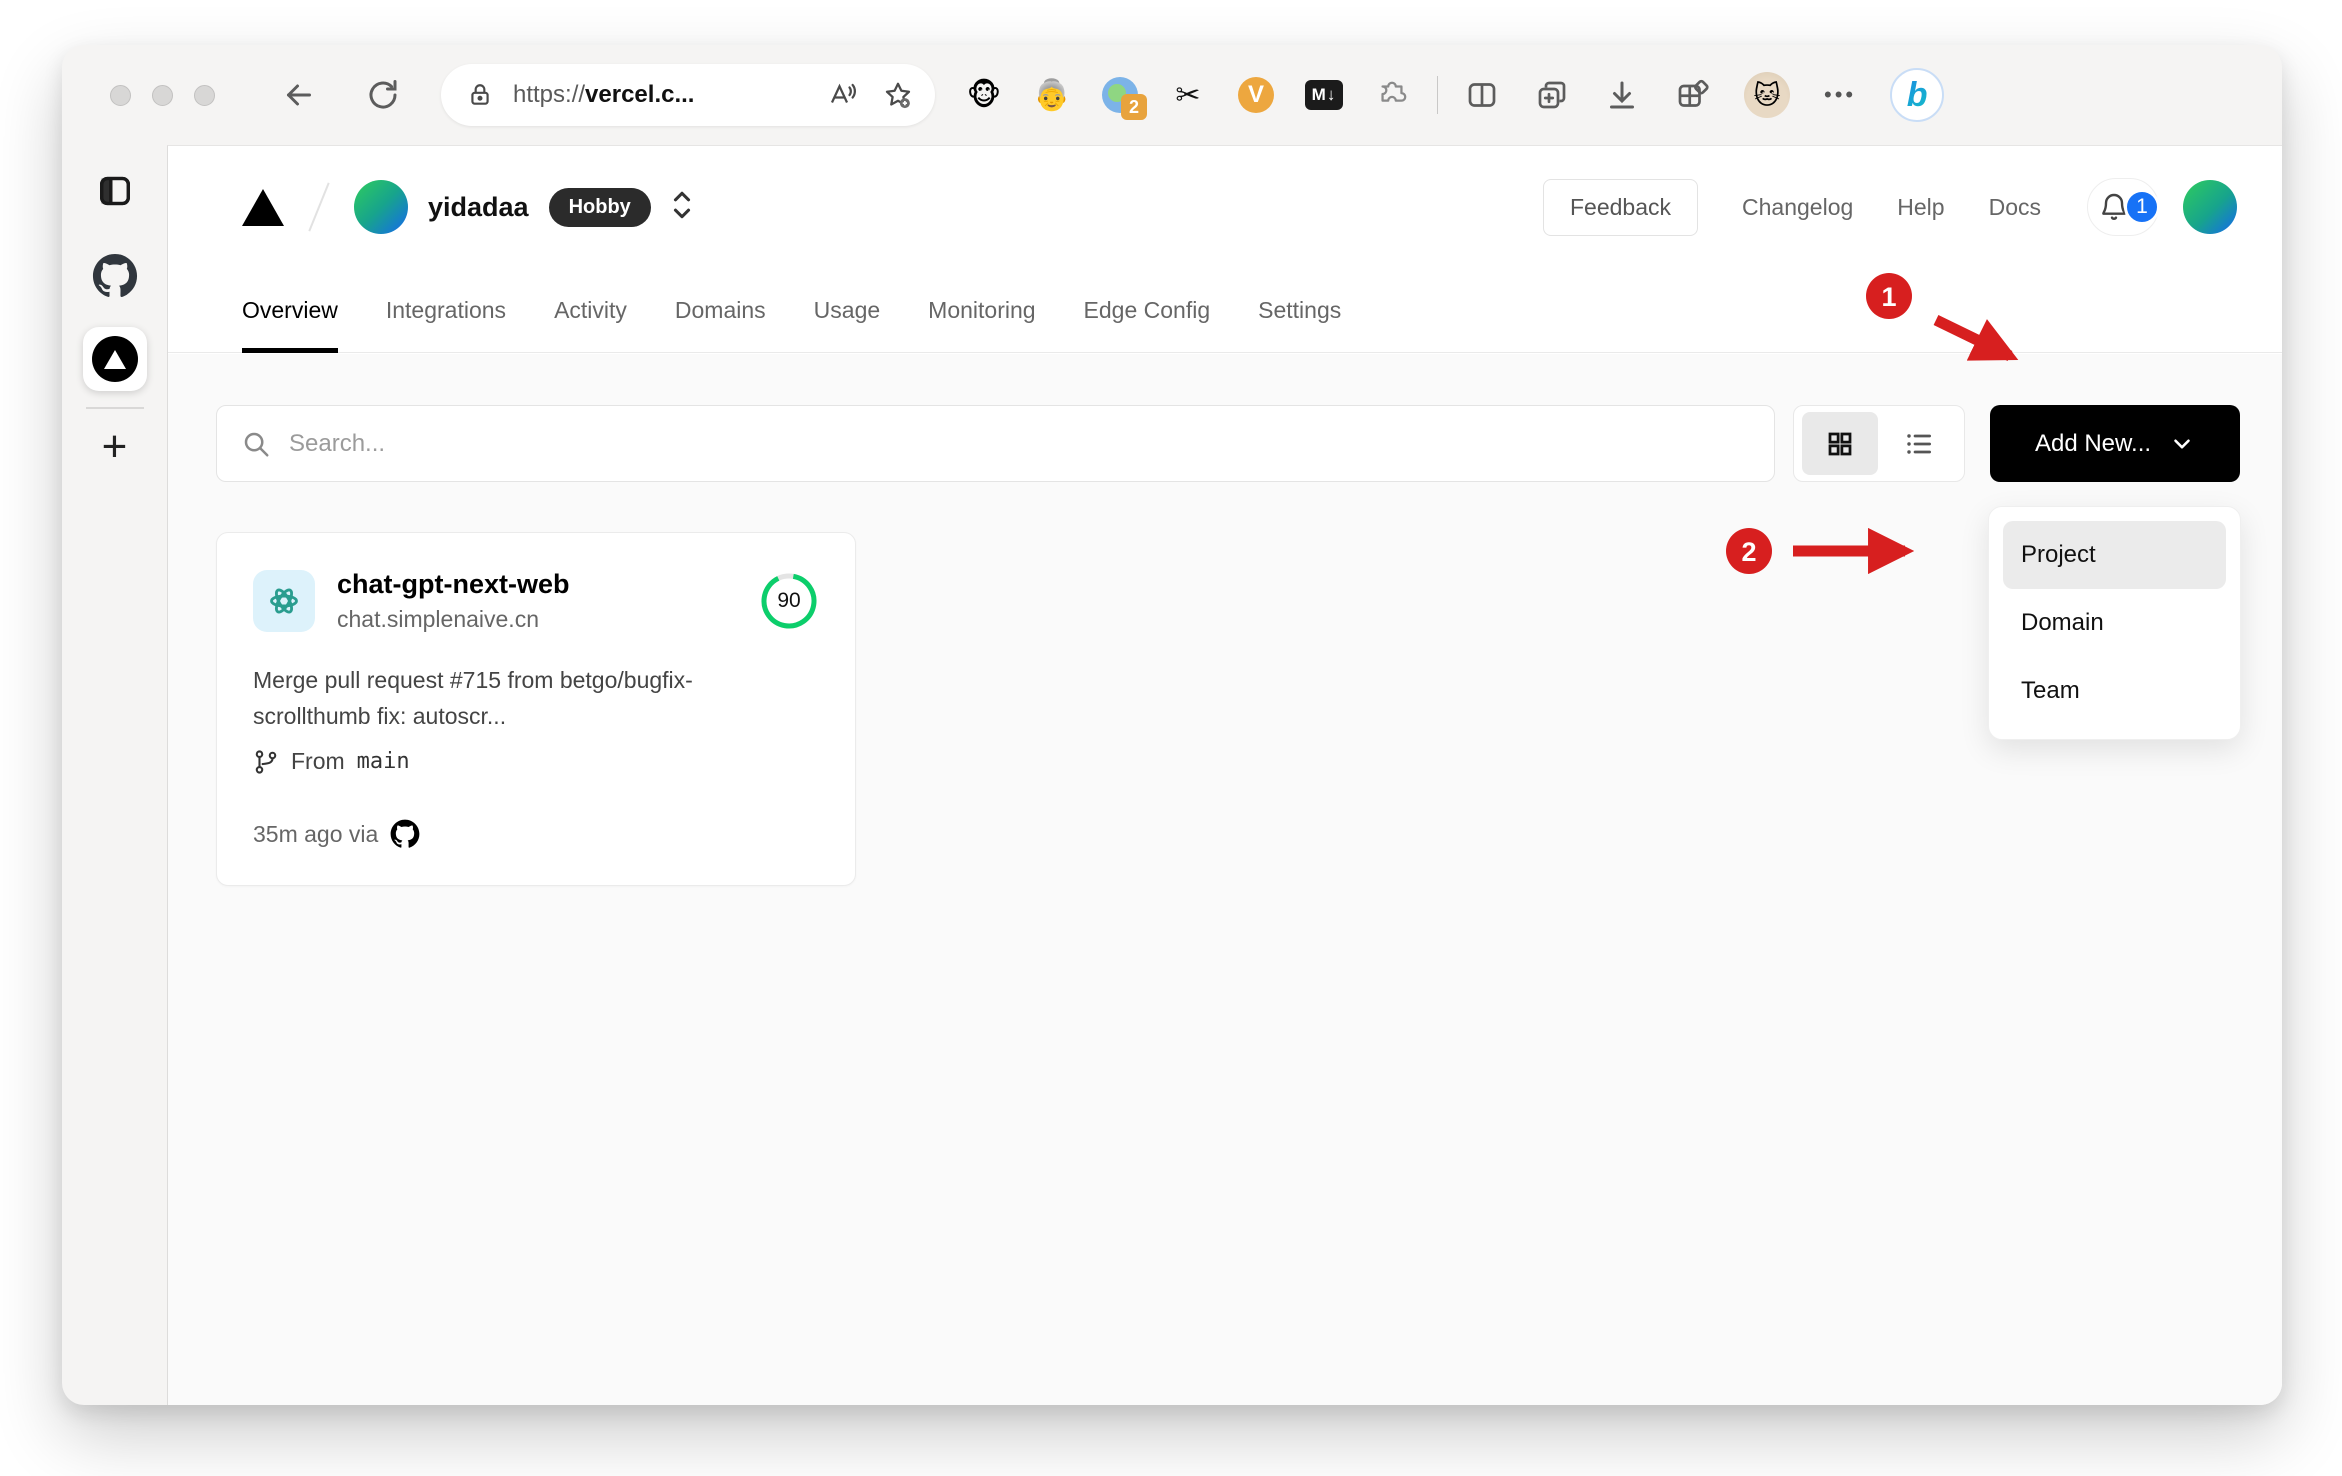 This screenshot has height=1476, width=2342. Describe the element at coordinates (446, 310) in the screenshot. I see `tab-integrations: Integrations` at that location.